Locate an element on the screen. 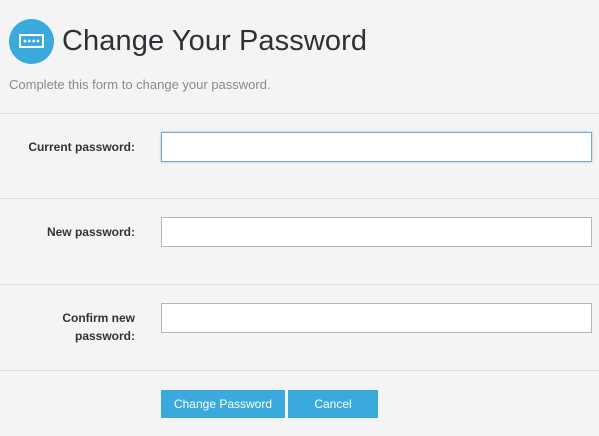 The width and height of the screenshot is (599, 436). page-title: Change Your Password is located at coordinates (215, 41).